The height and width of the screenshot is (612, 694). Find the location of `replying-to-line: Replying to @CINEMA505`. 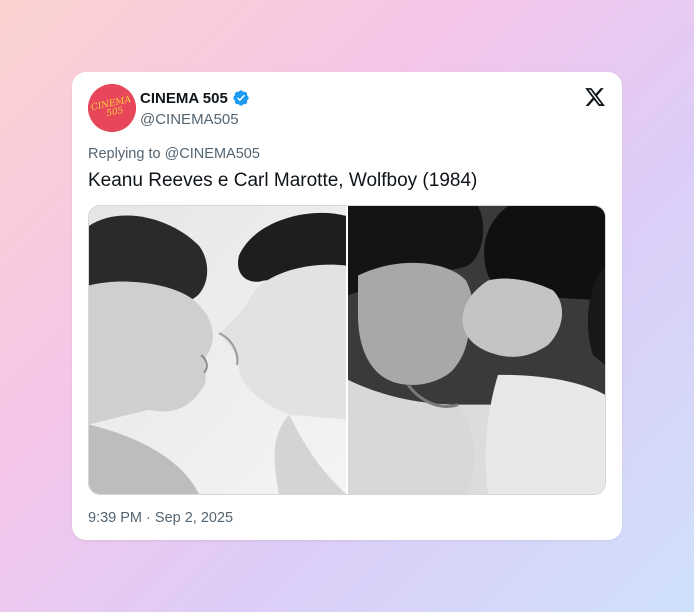

replying-to-line: Replying to @CINEMA505 is located at coordinates (174, 154).